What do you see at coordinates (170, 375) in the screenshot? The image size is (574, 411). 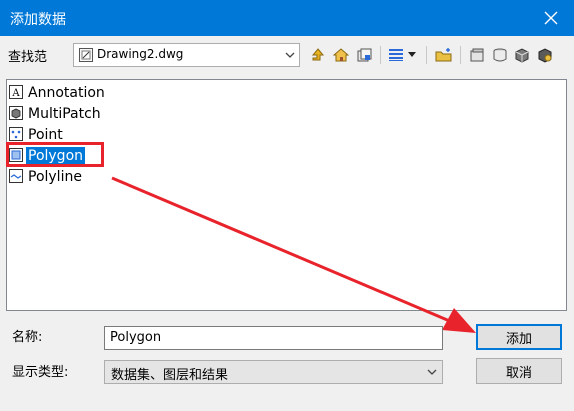 I see `show-type-value: 数据集、图层和结果` at bounding box center [170, 375].